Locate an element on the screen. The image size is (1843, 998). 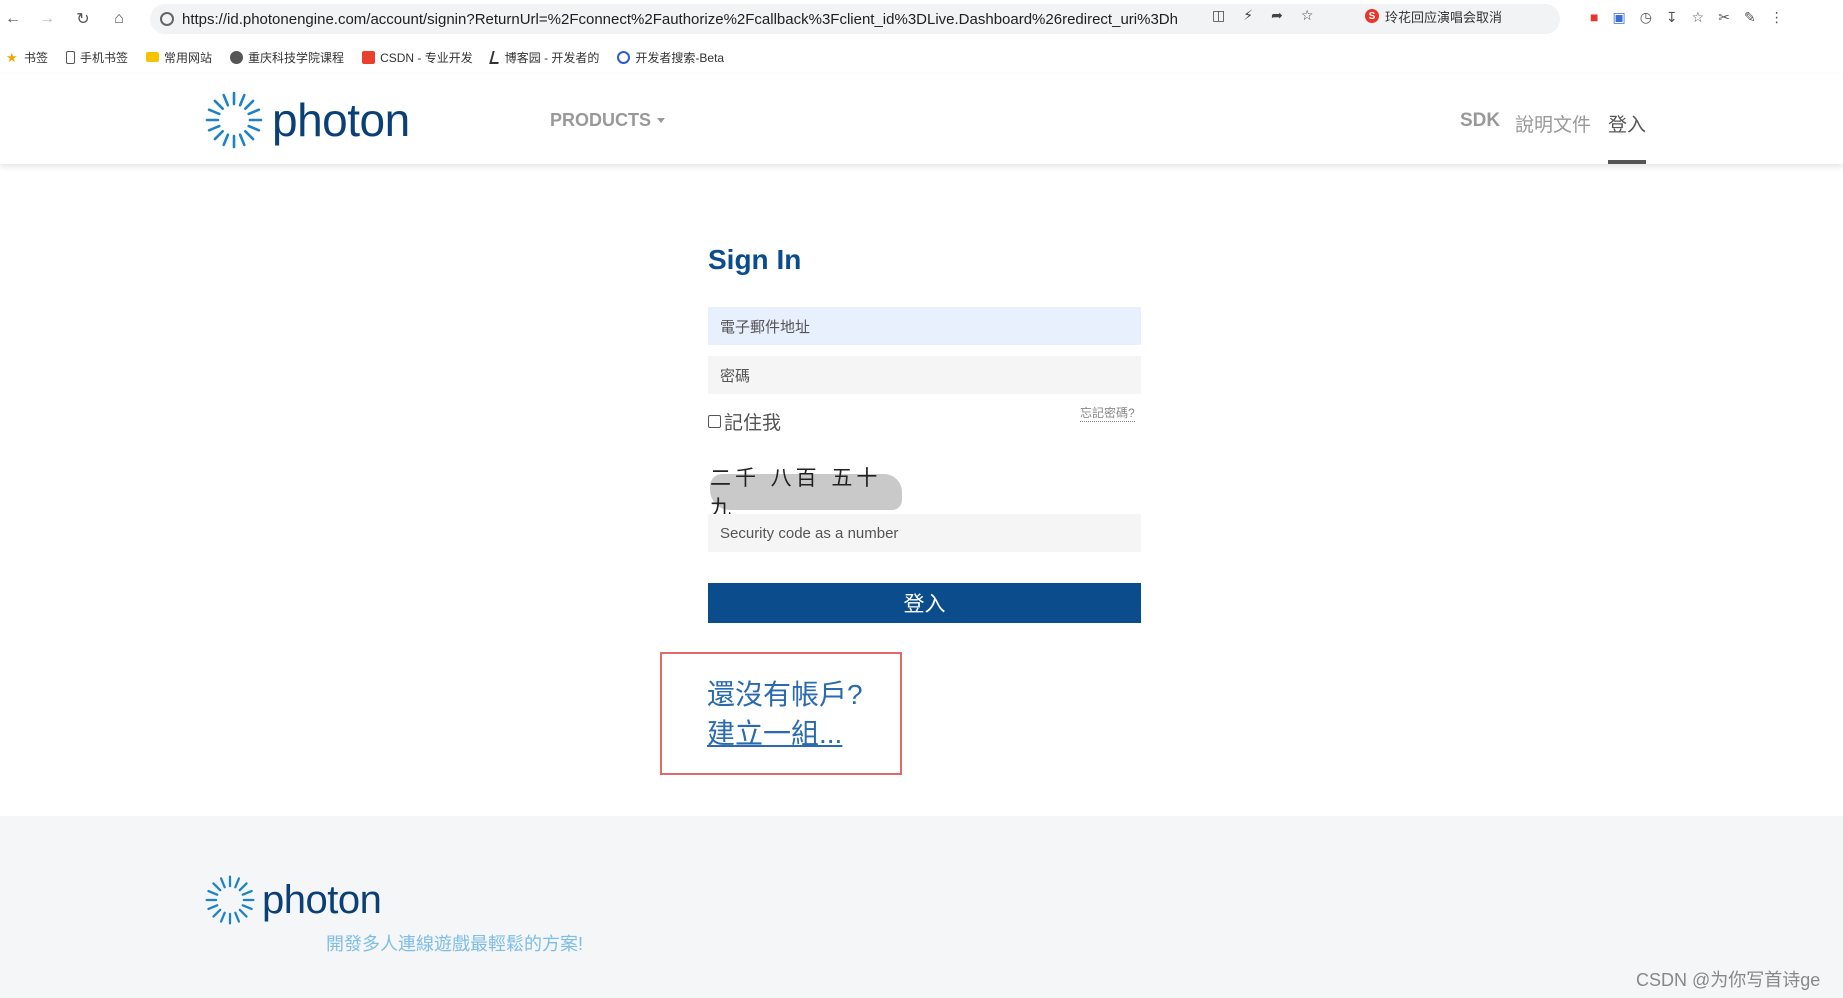
news-chip-text: 玲花回应演唱会取消 is located at coordinates (1444, 17).